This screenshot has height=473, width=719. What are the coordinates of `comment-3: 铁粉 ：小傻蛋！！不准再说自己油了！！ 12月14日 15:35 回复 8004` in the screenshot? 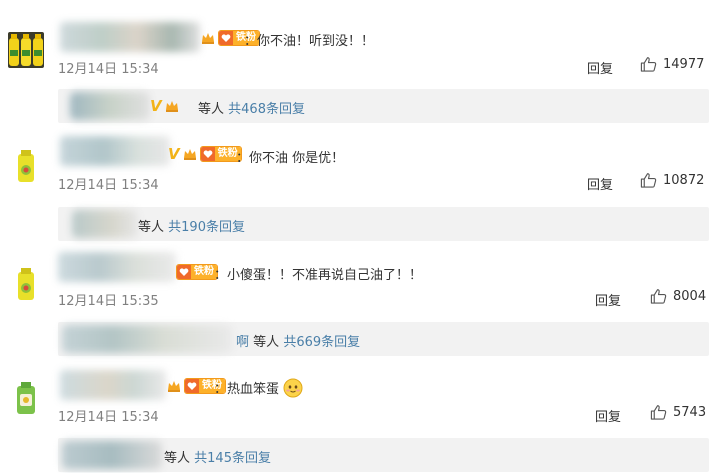 It's located at (359, 281).